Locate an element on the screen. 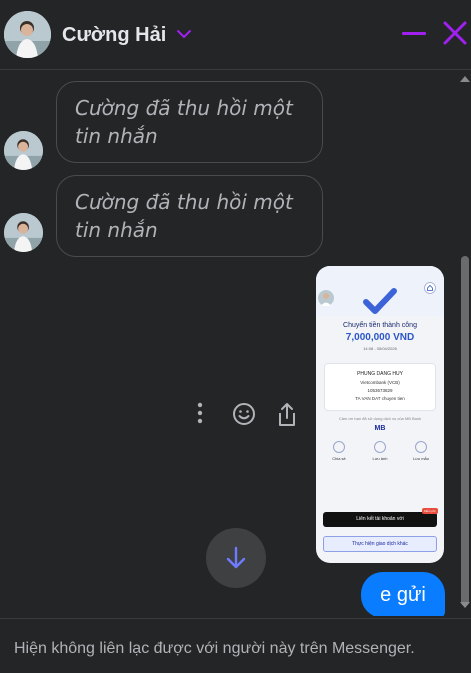  transfer-description: TA VAN DAT chuyen tien is located at coordinates (380, 398).